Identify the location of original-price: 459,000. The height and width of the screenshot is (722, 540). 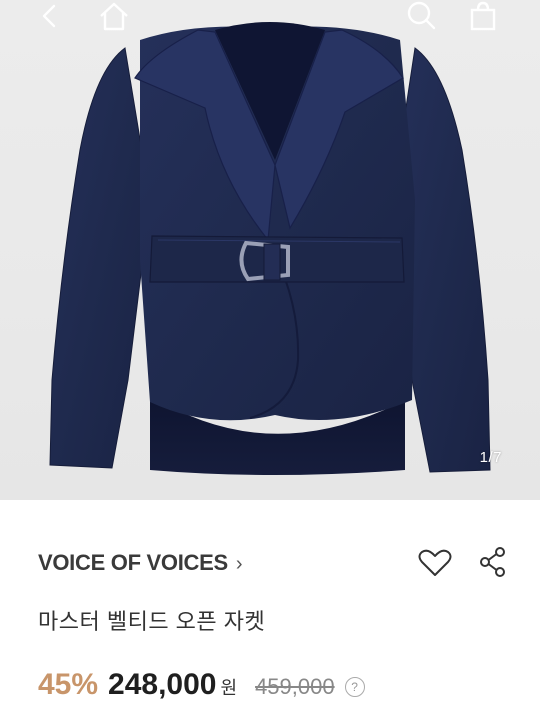
(295, 686).